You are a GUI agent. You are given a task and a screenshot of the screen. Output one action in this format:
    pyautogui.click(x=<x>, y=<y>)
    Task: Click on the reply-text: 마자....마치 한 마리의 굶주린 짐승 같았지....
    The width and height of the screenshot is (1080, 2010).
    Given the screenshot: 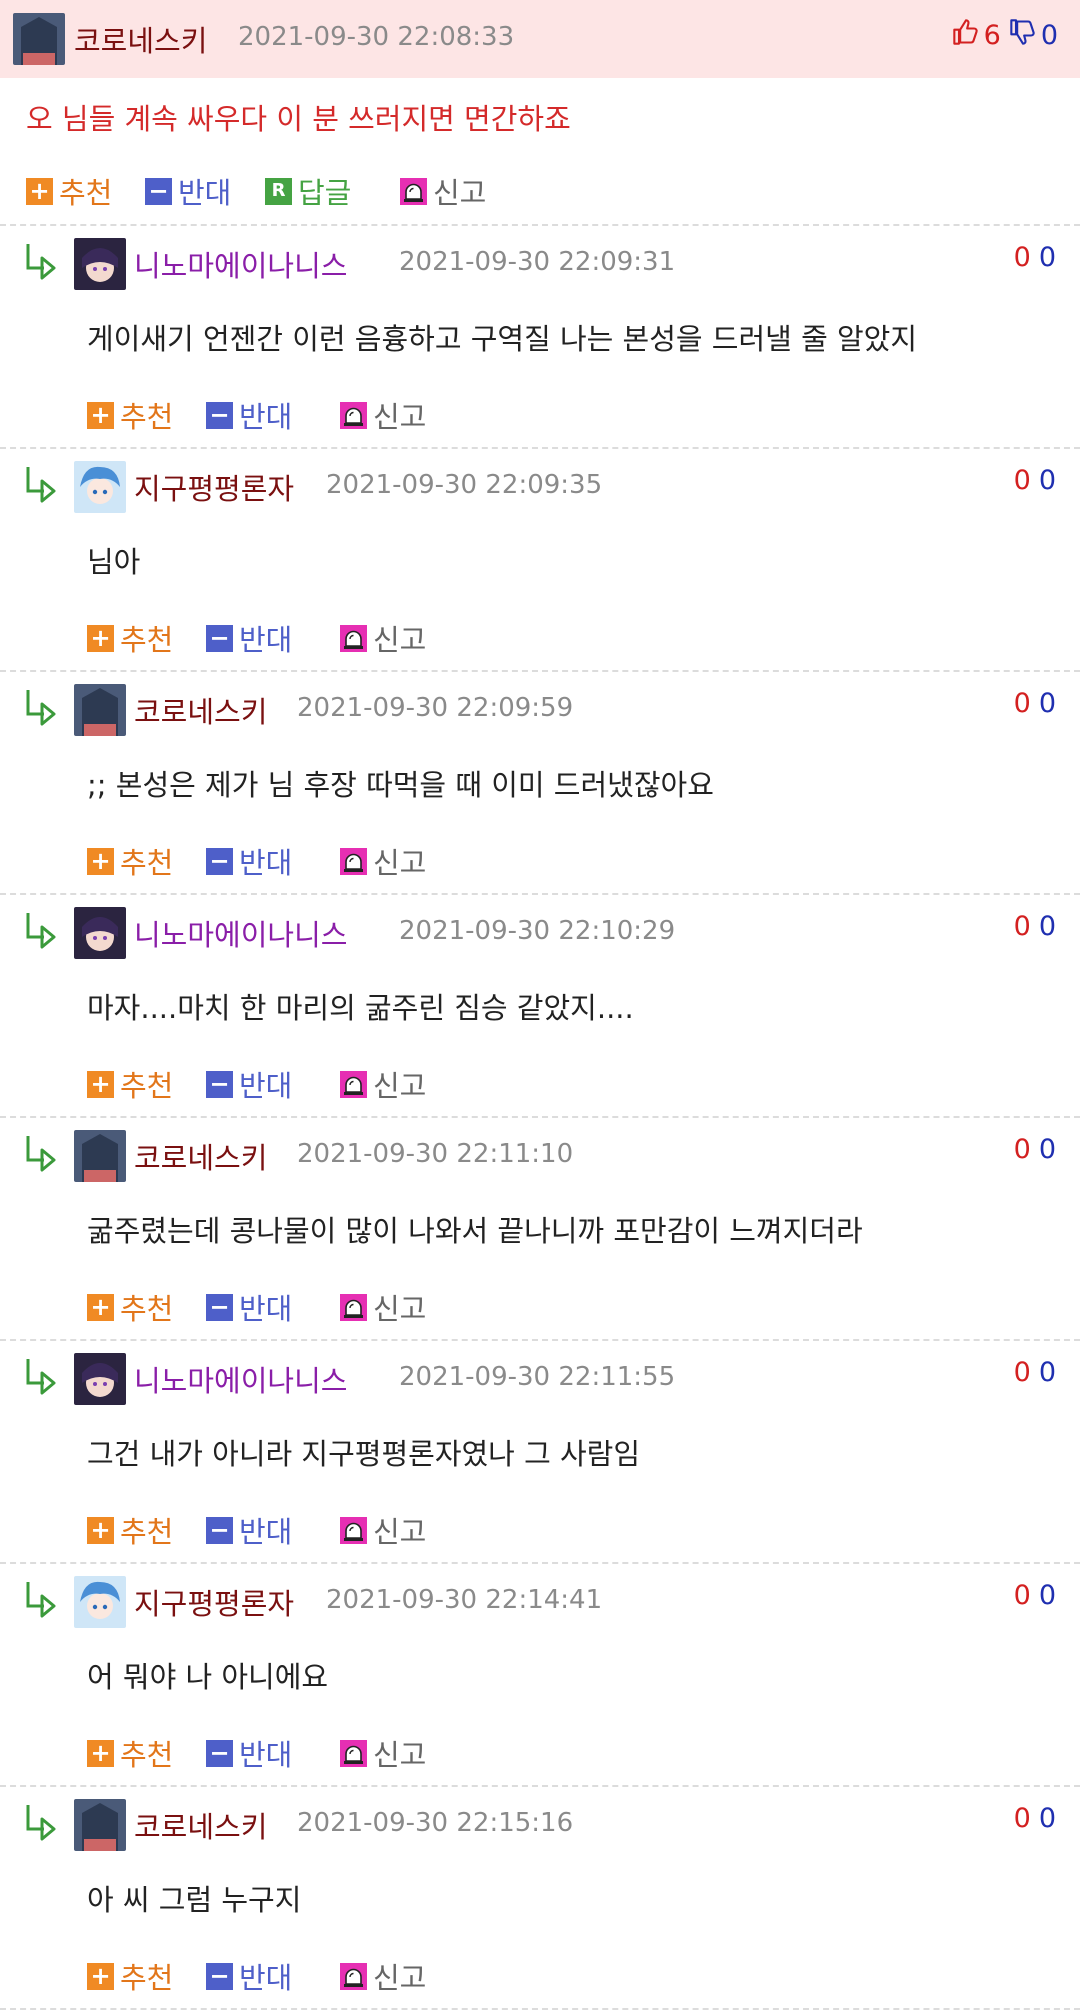 What is the action you would take?
    pyautogui.click(x=360, y=1008)
    